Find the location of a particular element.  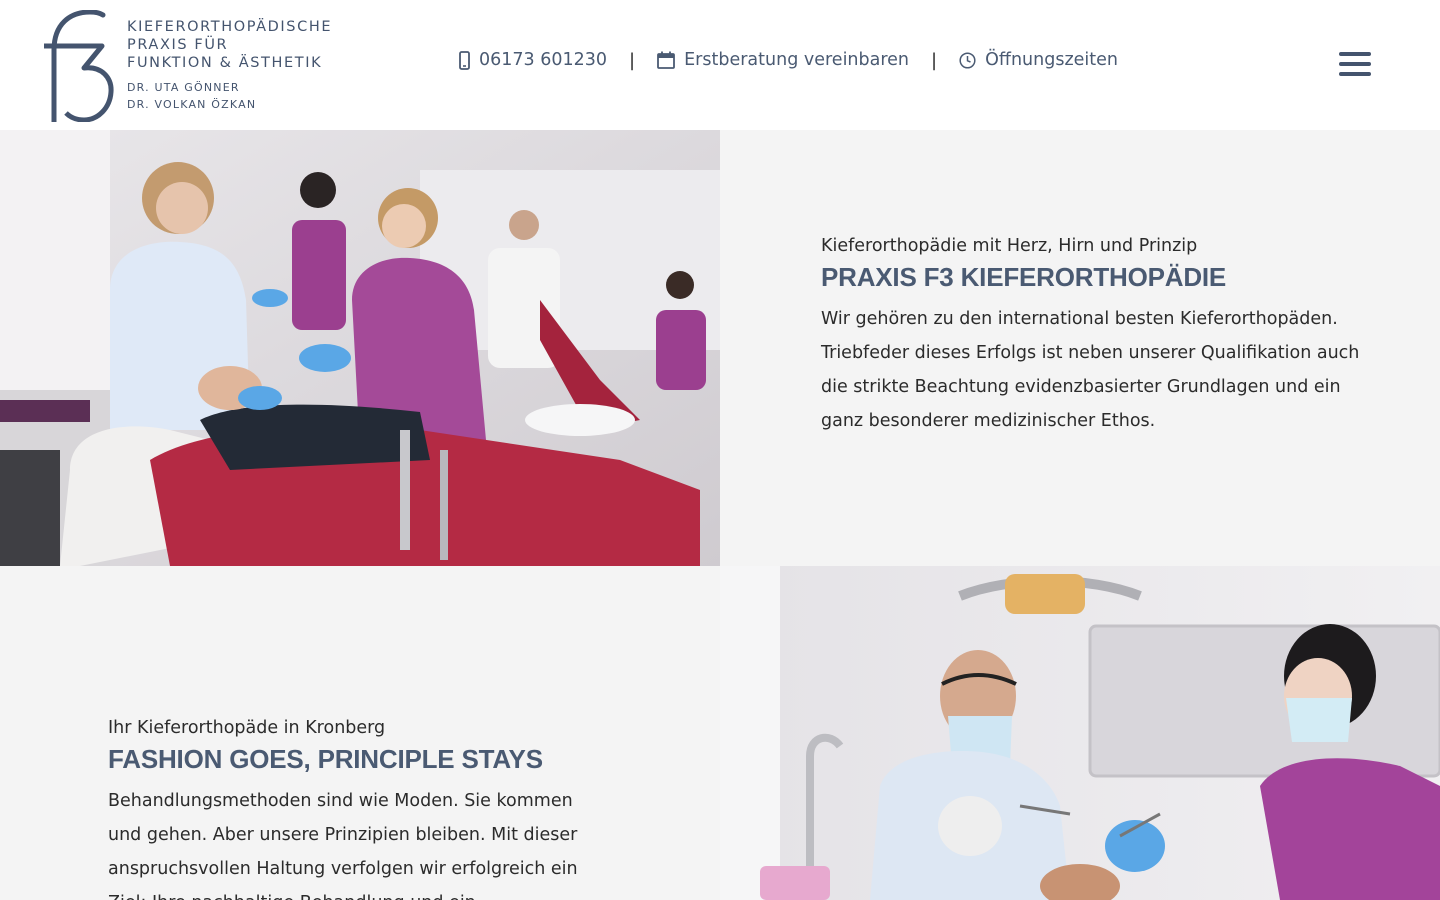

appointment-label: Erstberatung vereinbaren is located at coordinates (797, 60).